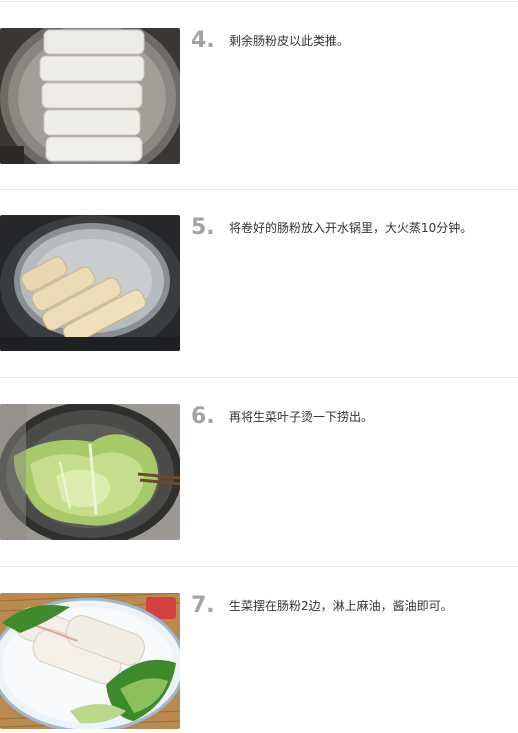  What do you see at coordinates (351, 228) in the screenshot?
I see `step-5-text: 将卷好的肠粉放入开水锅里，大火蒸10分钟。` at bounding box center [351, 228].